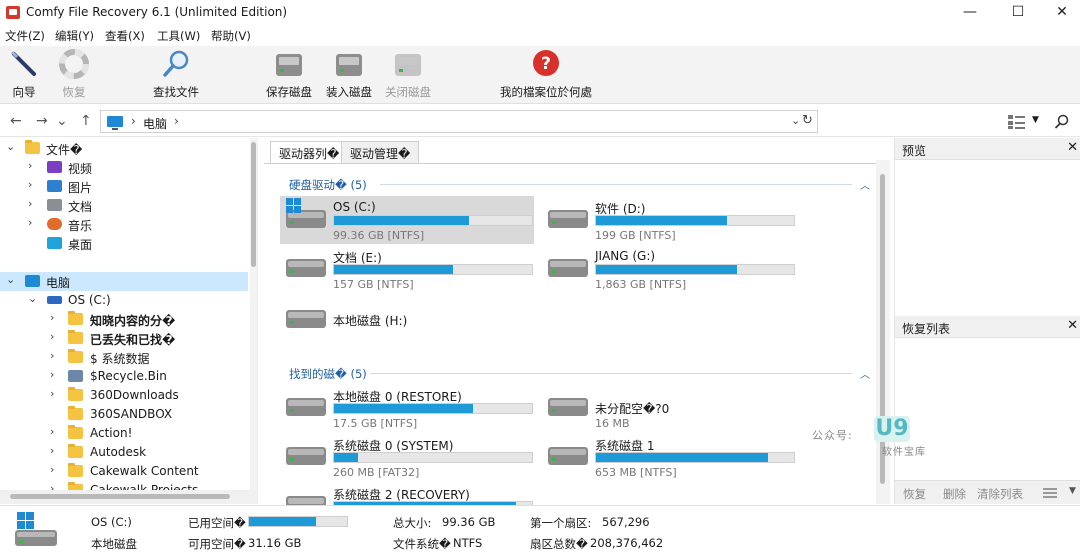  What do you see at coordinates (612, 423) in the screenshot?
I see `drive-size: 16 MB` at bounding box center [612, 423].